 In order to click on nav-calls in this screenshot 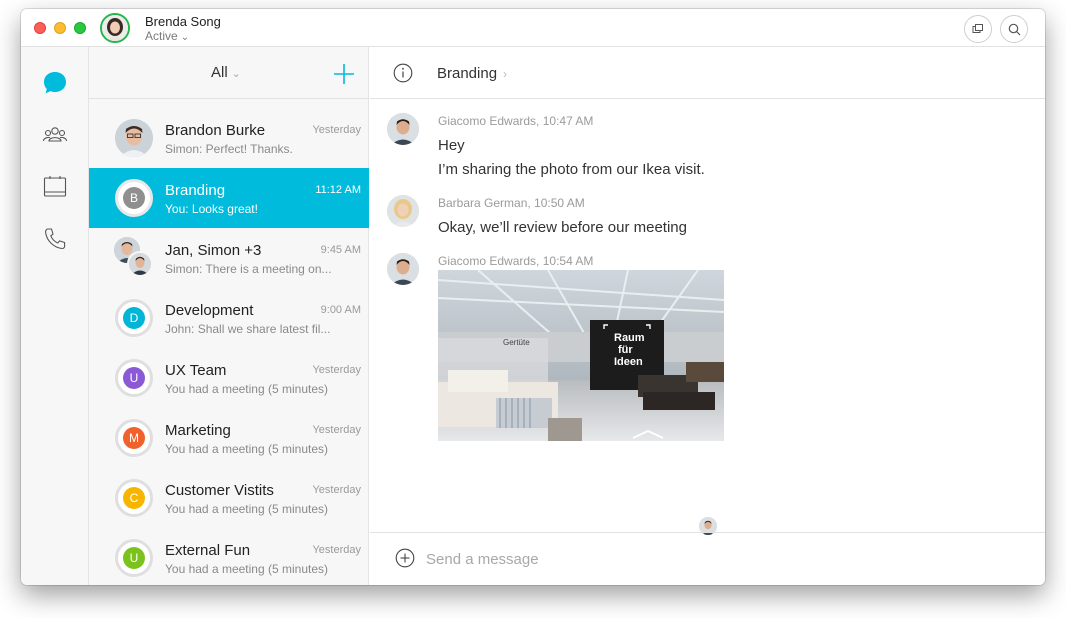, I will do `click(55, 239)`.